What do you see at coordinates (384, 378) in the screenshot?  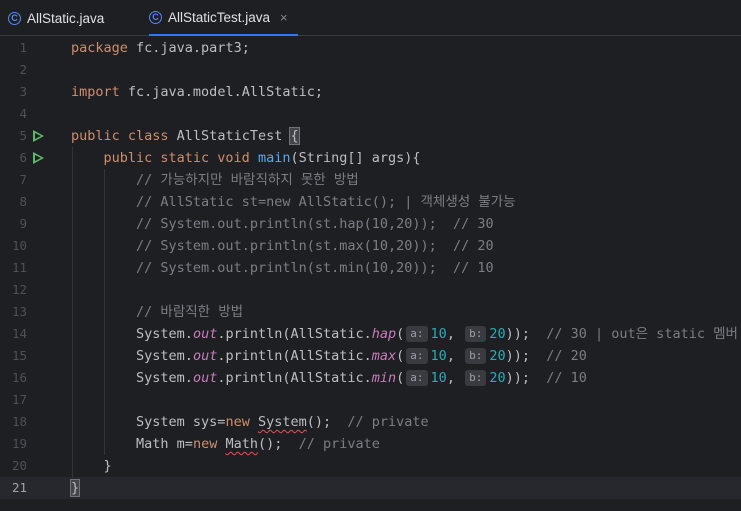 I see `static-reference: min` at bounding box center [384, 378].